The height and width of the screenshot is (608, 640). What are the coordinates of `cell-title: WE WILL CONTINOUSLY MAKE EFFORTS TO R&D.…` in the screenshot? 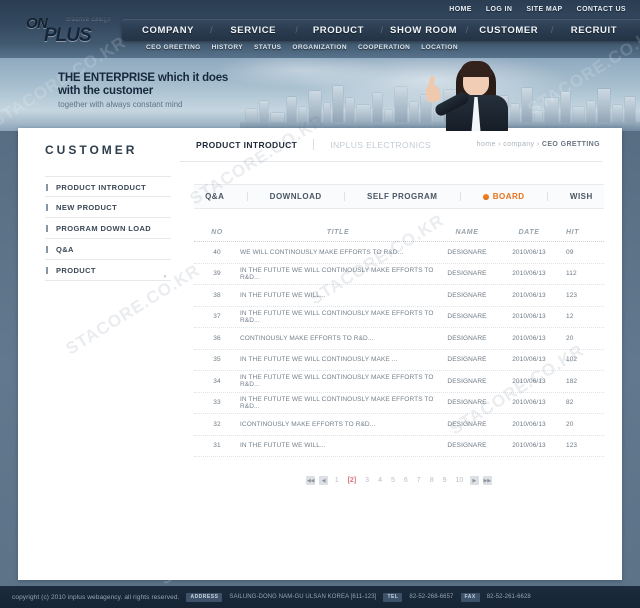 It's located at (338, 252).